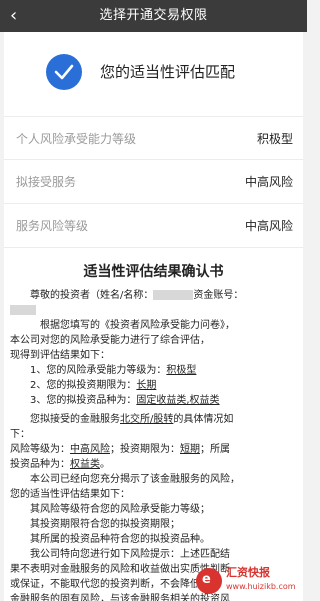 The width and height of the screenshot is (320, 601). I want to click on confirmation-title: 适当性评估结果确认书, so click(153, 272).